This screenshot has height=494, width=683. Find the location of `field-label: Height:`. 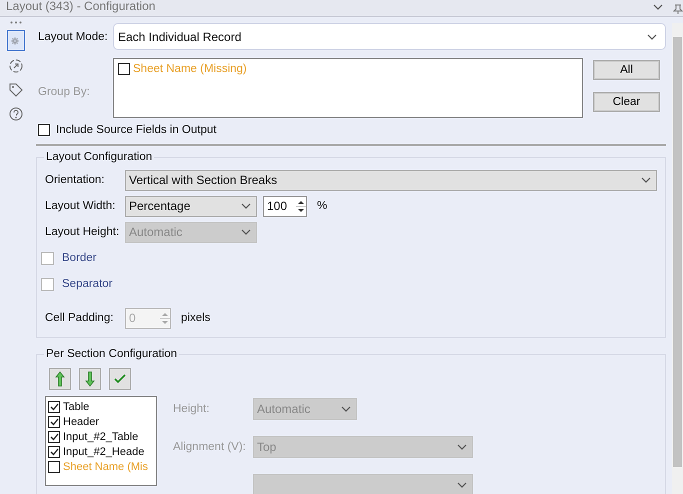

field-label: Height: is located at coordinates (191, 409).